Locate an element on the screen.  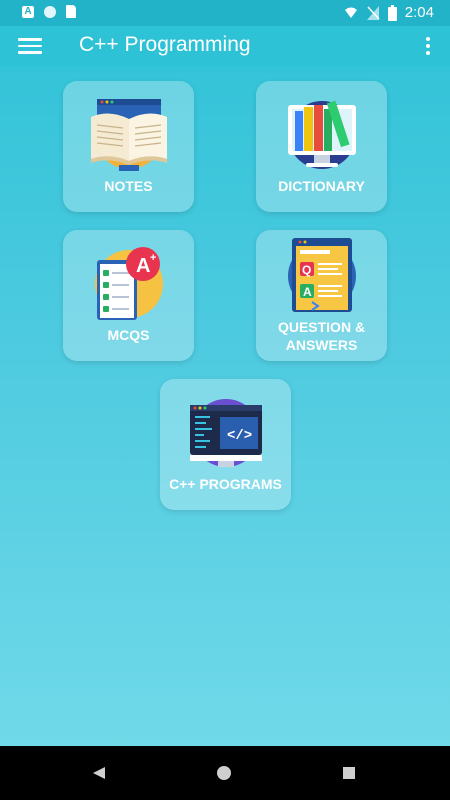
question-answers-label: QUESTION & ANSWERS is located at coordinates (321, 336).